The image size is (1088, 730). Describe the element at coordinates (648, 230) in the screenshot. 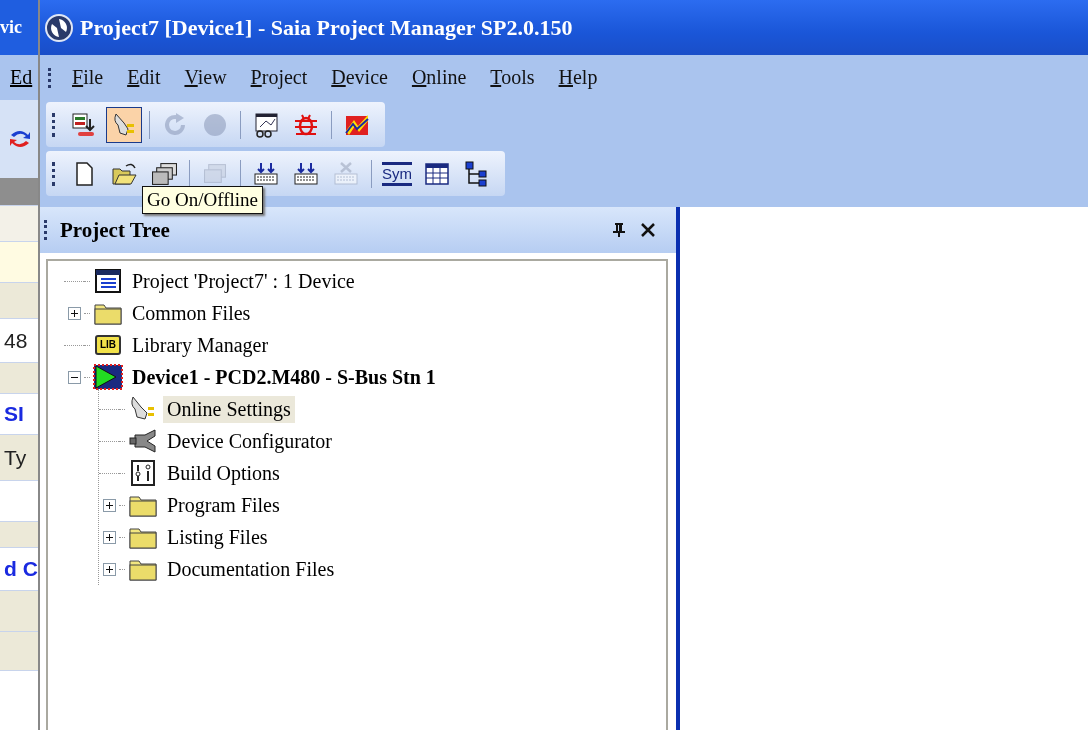

I see `close-icon` at that location.